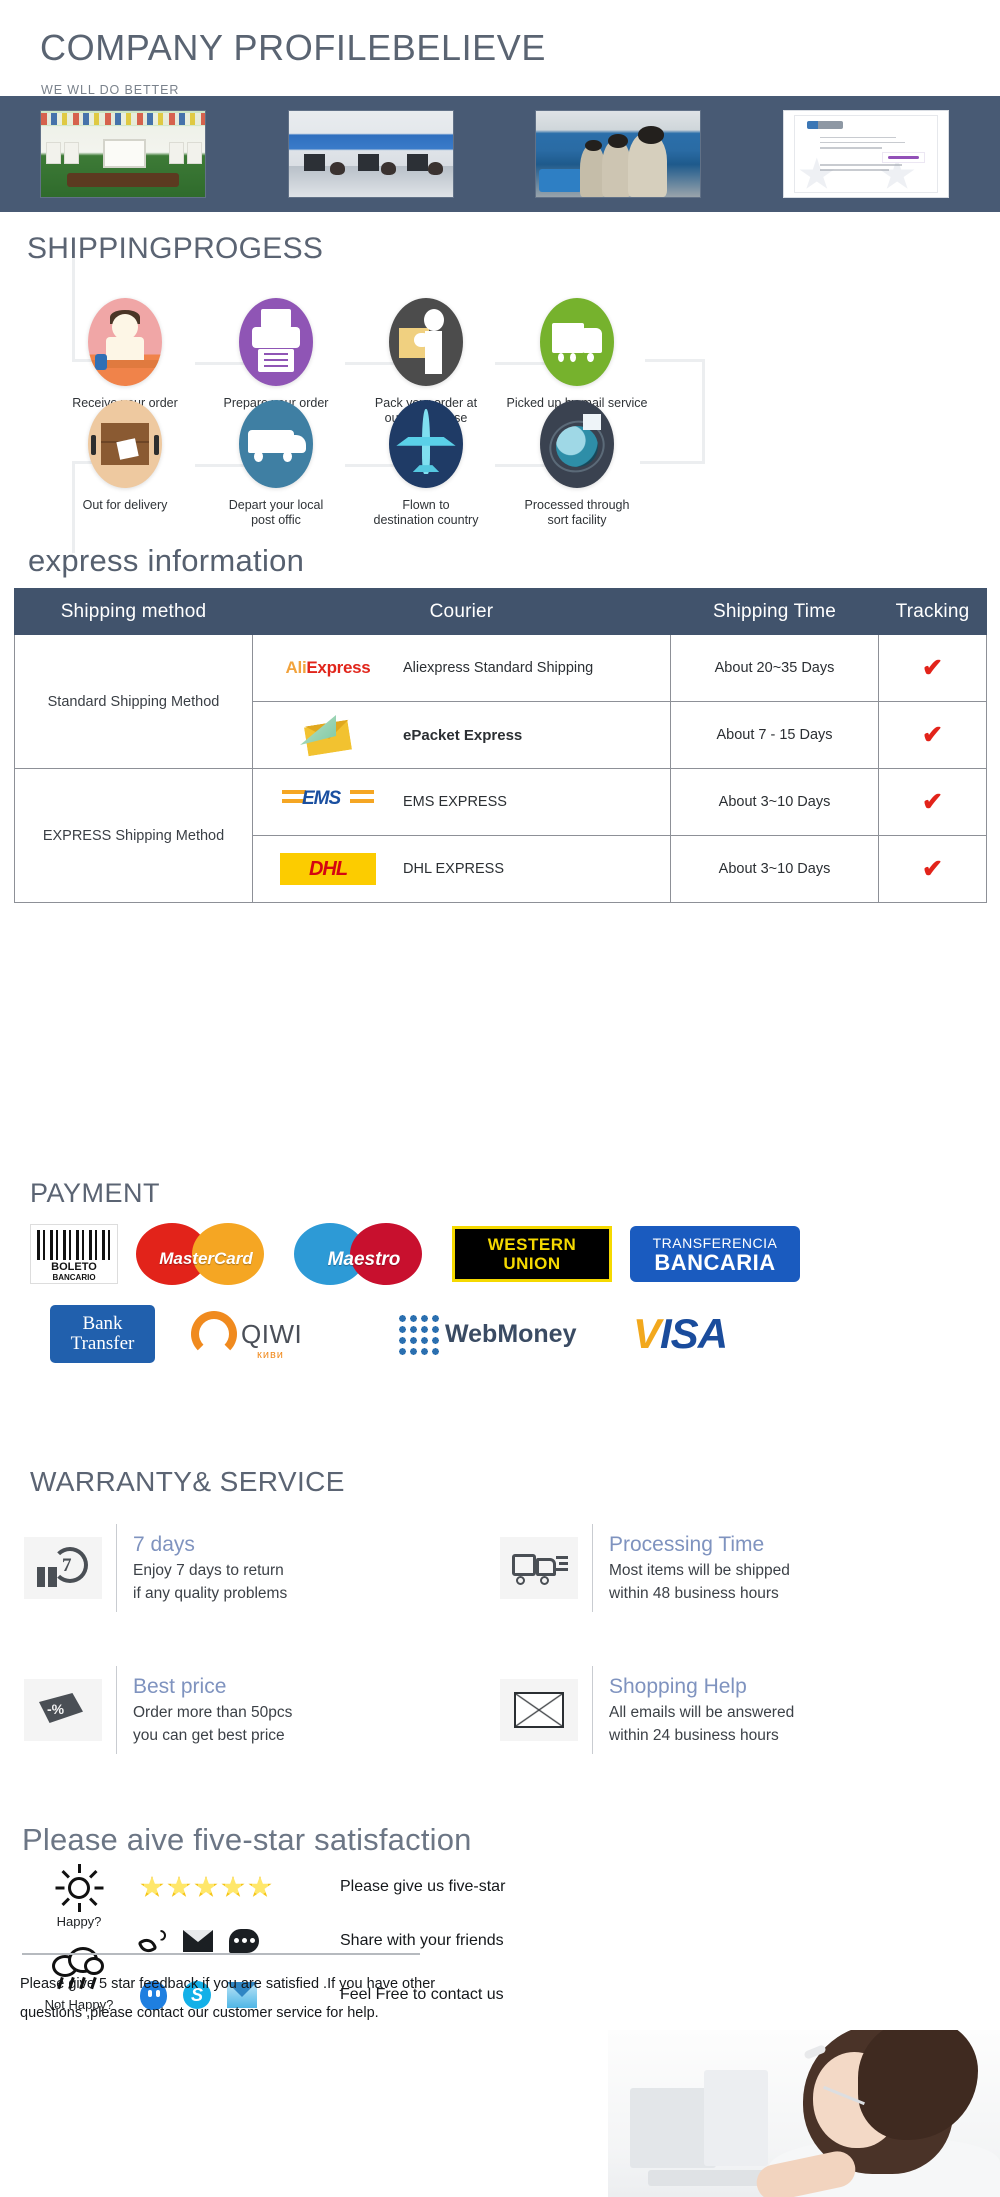  What do you see at coordinates (577, 444) in the screenshot?
I see `globe-sort-icon` at bounding box center [577, 444].